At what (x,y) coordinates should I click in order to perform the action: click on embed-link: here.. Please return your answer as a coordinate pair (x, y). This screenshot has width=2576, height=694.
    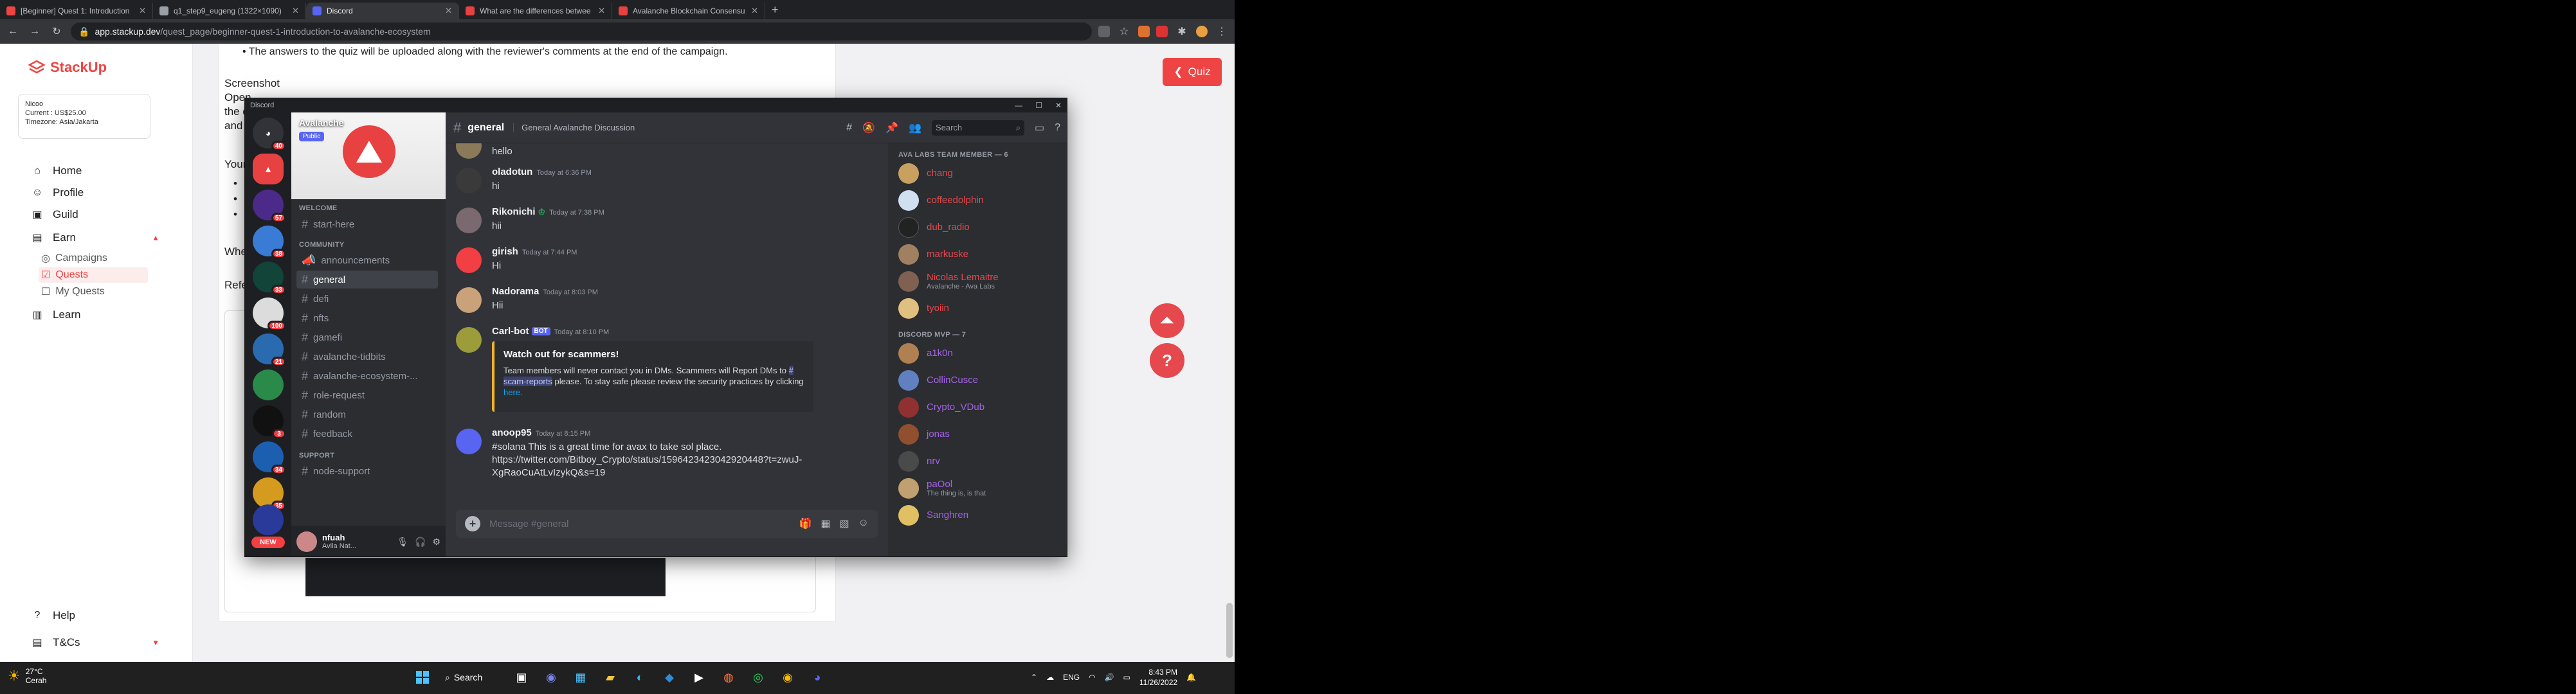
    Looking at the image, I should click on (513, 392).